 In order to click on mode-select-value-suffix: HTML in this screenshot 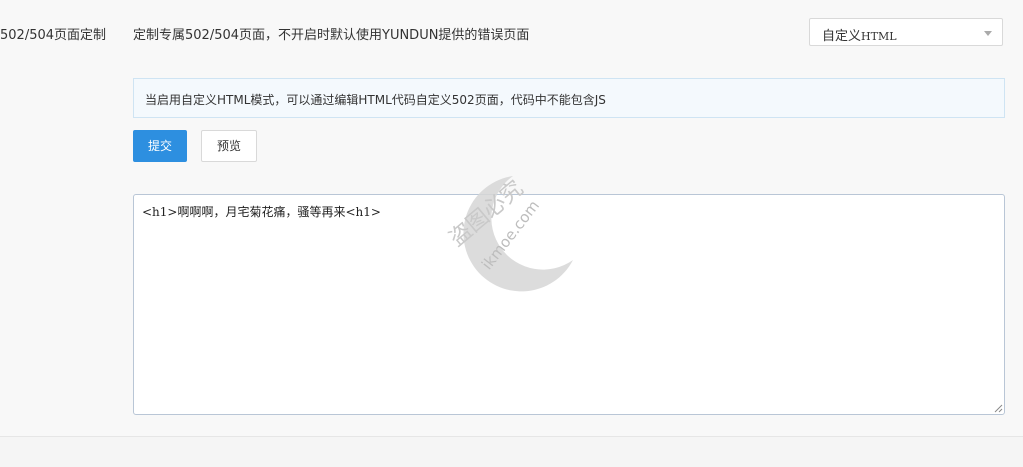, I will do `click(879, 36)`.